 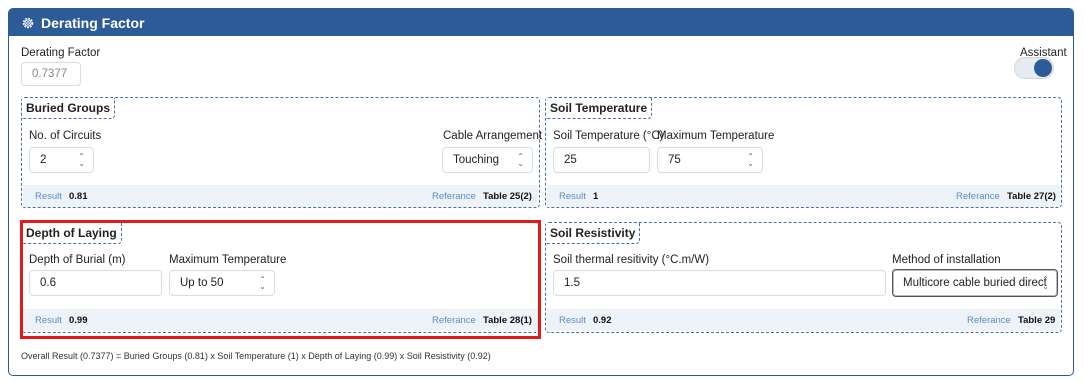 What do you see at coordinates (599, 108) in the screenshot?
I see `soil-temperature-title: Soil Temperature` at bounding box center [599, 108].